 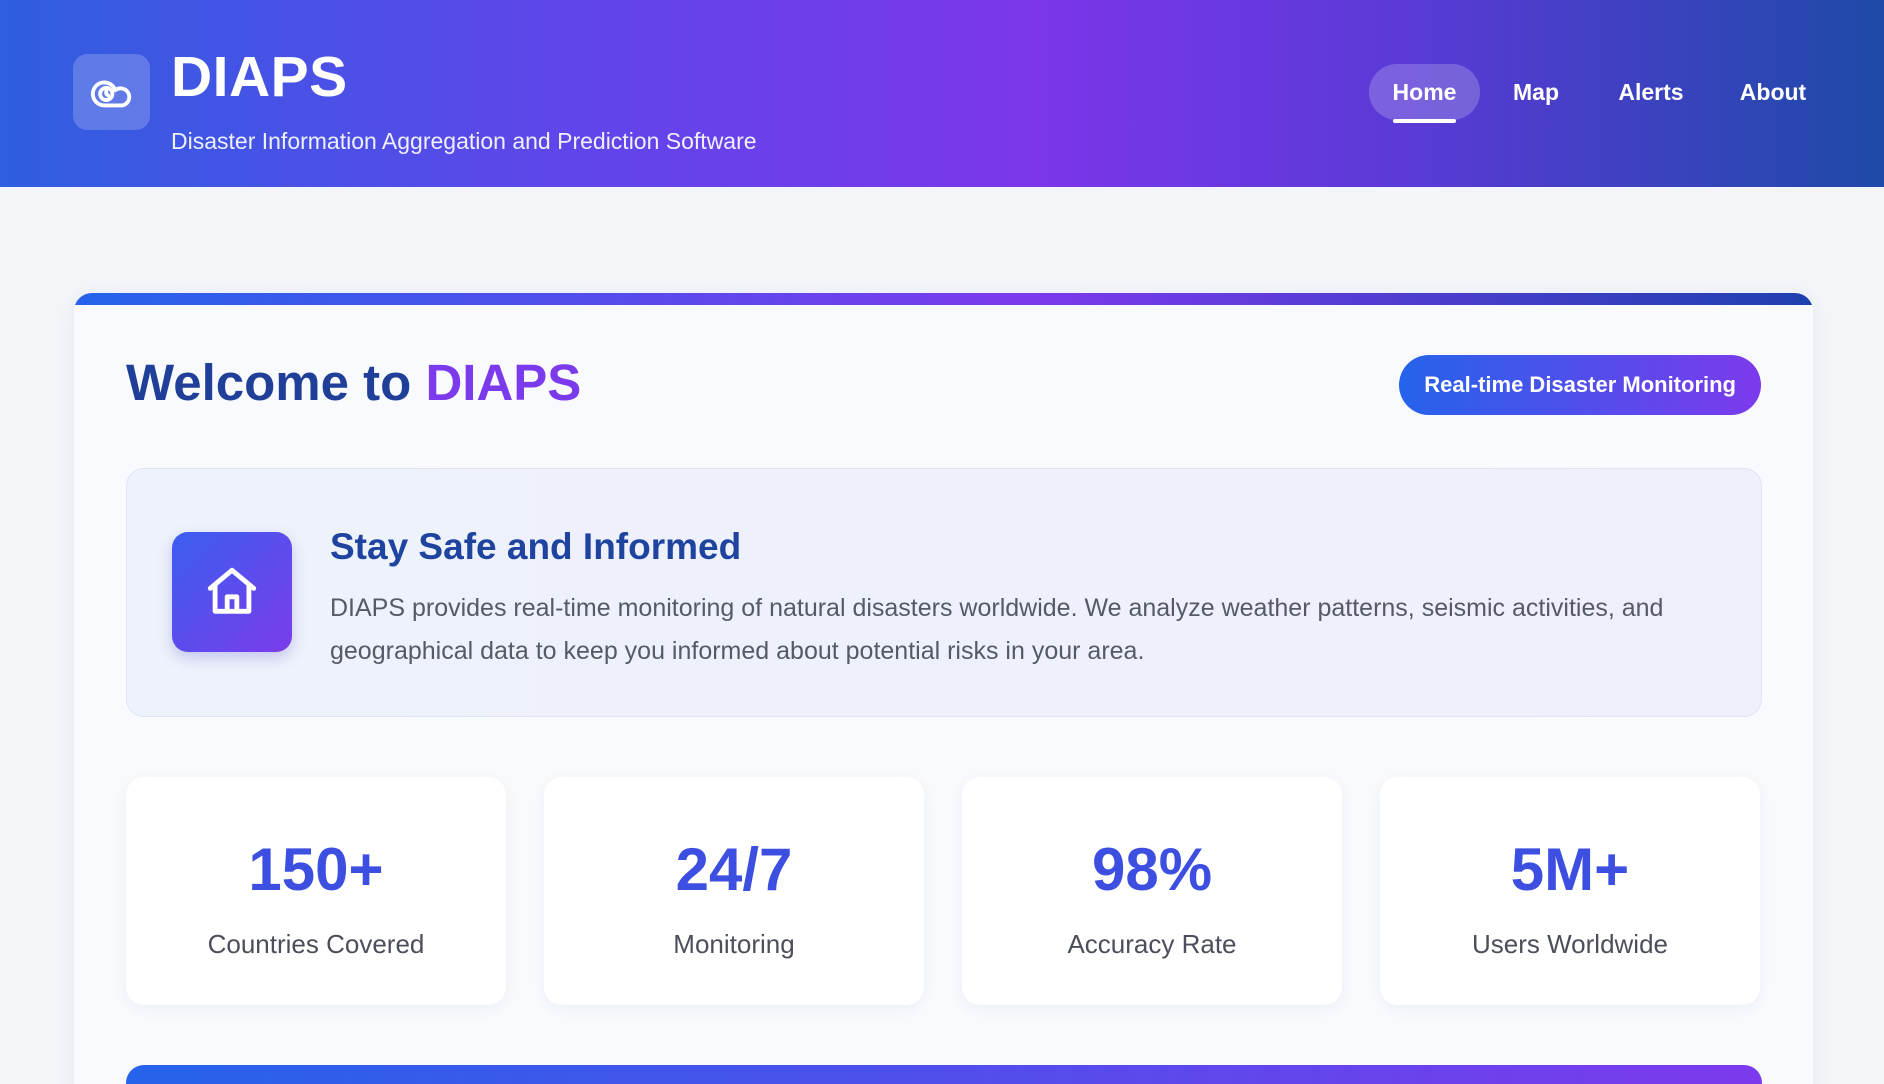 I want to click on info-title: Stay Safe and Informed, so click(x=536, y=546).